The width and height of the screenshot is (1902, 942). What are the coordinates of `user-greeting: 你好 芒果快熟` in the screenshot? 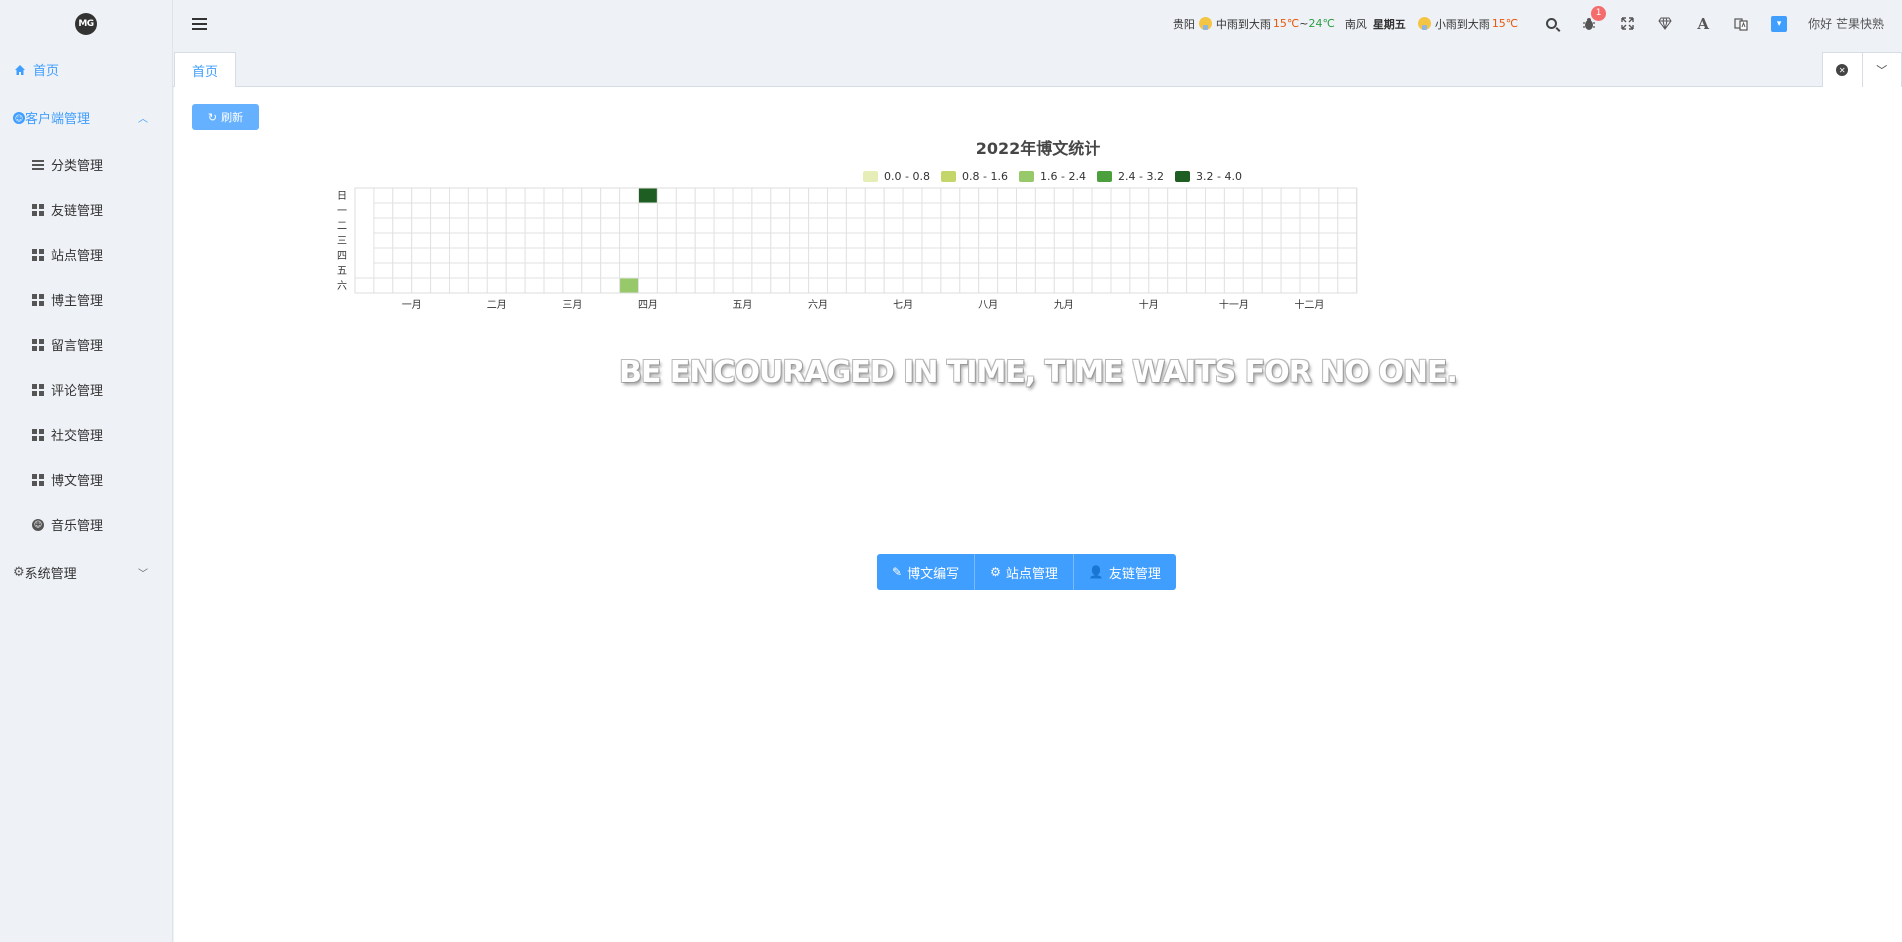 It's located at (1846, 23).